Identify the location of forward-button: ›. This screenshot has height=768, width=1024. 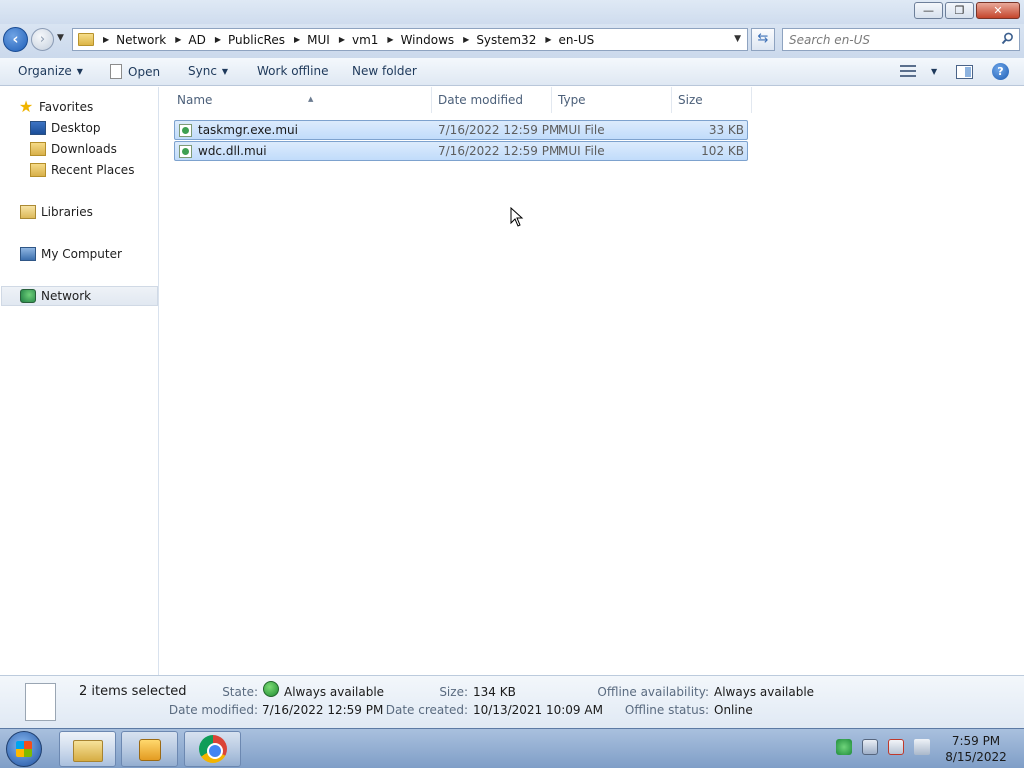
(42, 39).